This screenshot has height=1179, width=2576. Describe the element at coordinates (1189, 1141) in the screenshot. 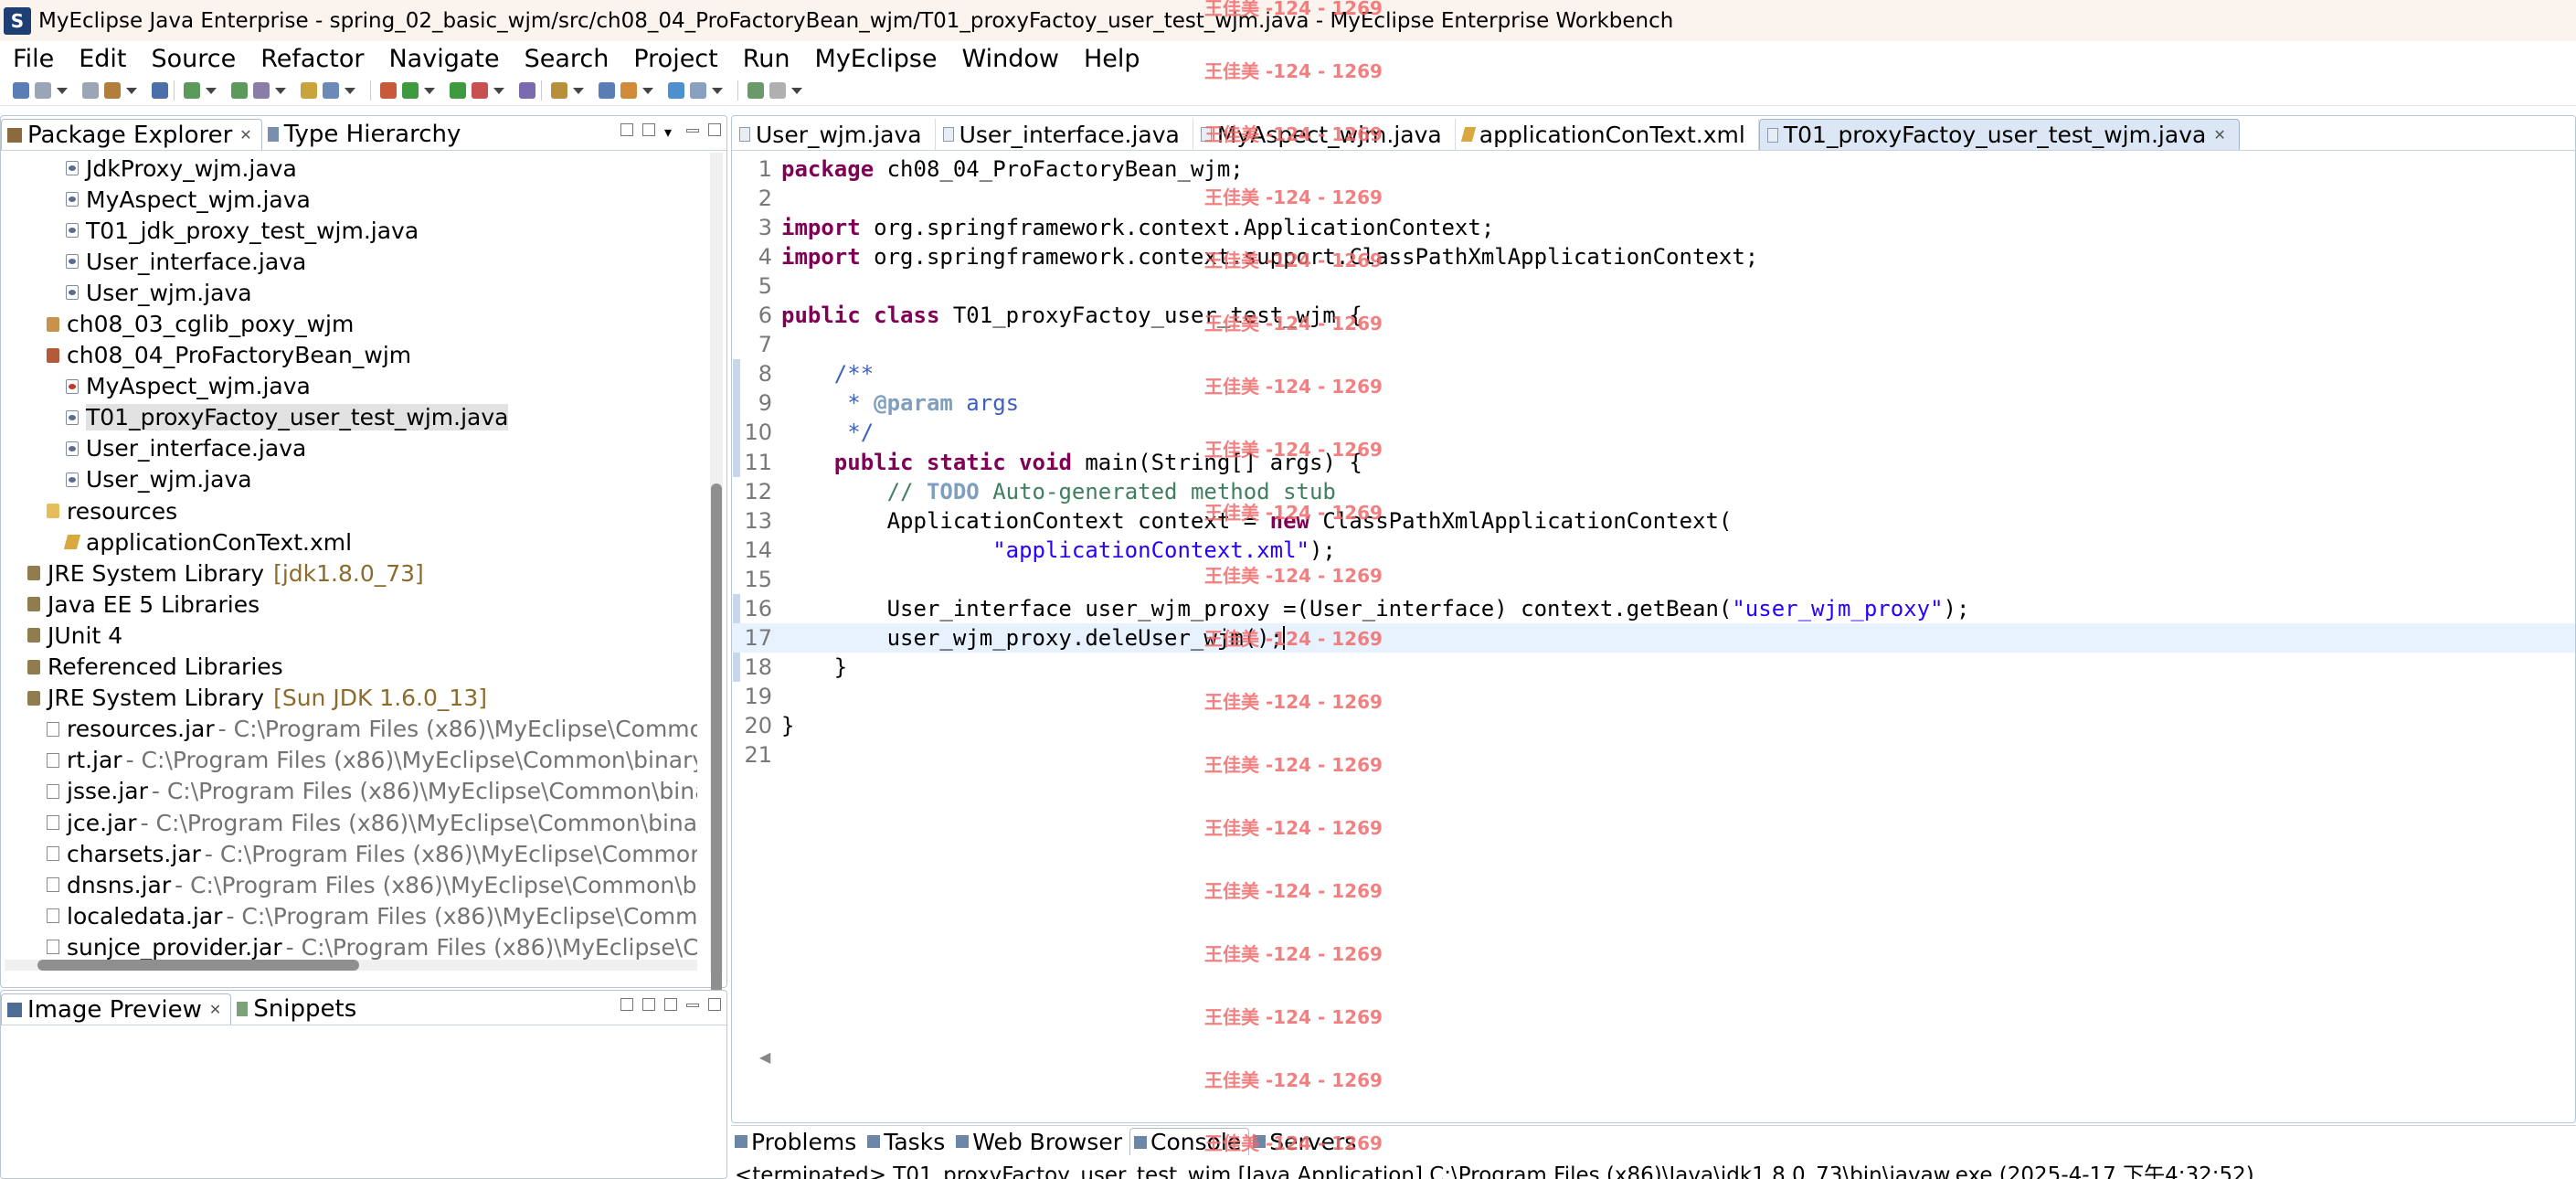

I see `tab-console: Console` at that location.